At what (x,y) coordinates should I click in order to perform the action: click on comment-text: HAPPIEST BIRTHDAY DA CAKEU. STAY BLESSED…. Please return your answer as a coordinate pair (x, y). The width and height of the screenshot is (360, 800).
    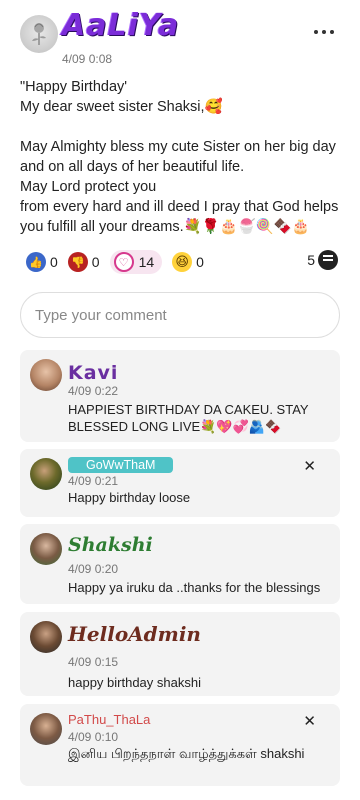
    Looking at the image, I should click on (188, 418).